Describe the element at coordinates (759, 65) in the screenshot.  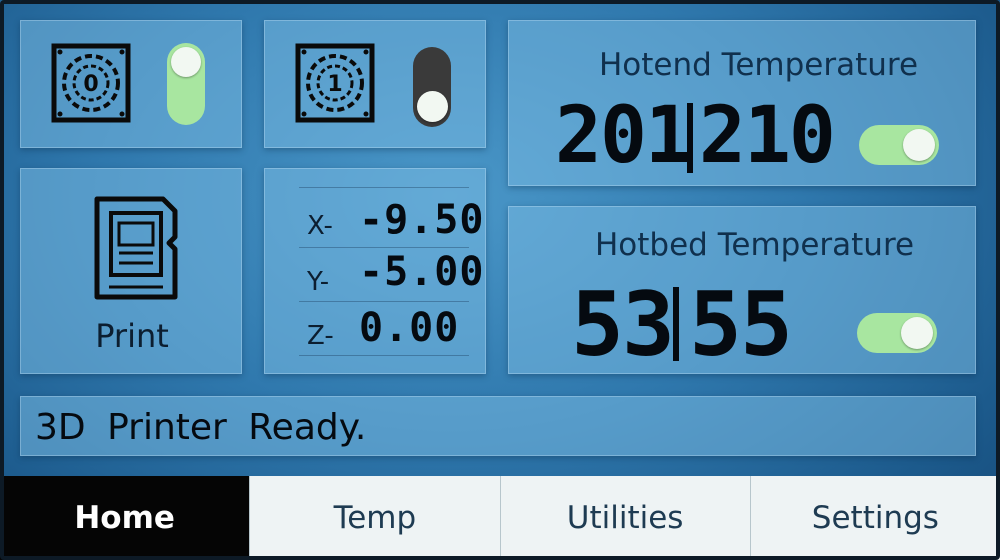
I see `hotend-title: Hotend Temperature` at that location.